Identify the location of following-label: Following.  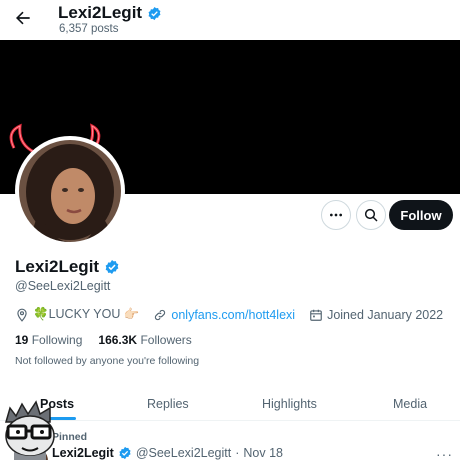
(57, 340).